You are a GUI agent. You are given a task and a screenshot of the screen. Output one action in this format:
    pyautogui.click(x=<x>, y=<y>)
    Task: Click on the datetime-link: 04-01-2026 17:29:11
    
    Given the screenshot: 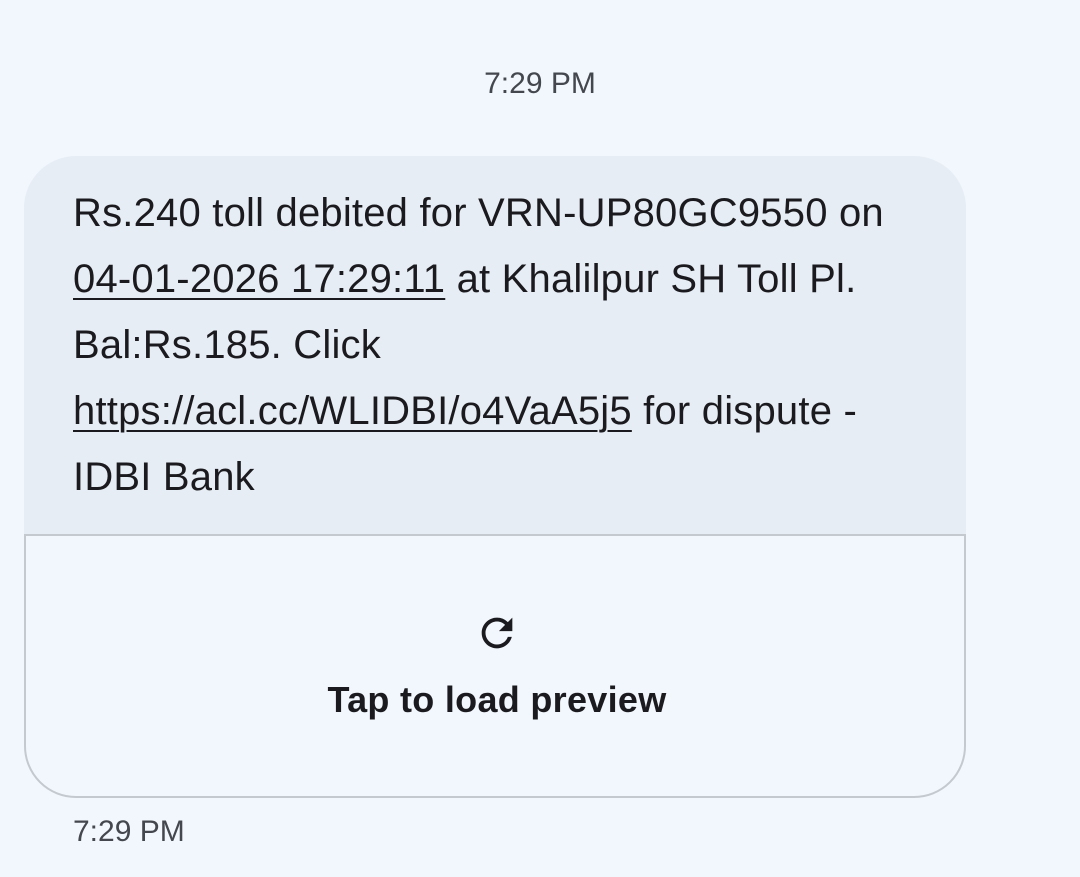 What is the action you would take?
    pyautogui.click(x=259, y=279)
    